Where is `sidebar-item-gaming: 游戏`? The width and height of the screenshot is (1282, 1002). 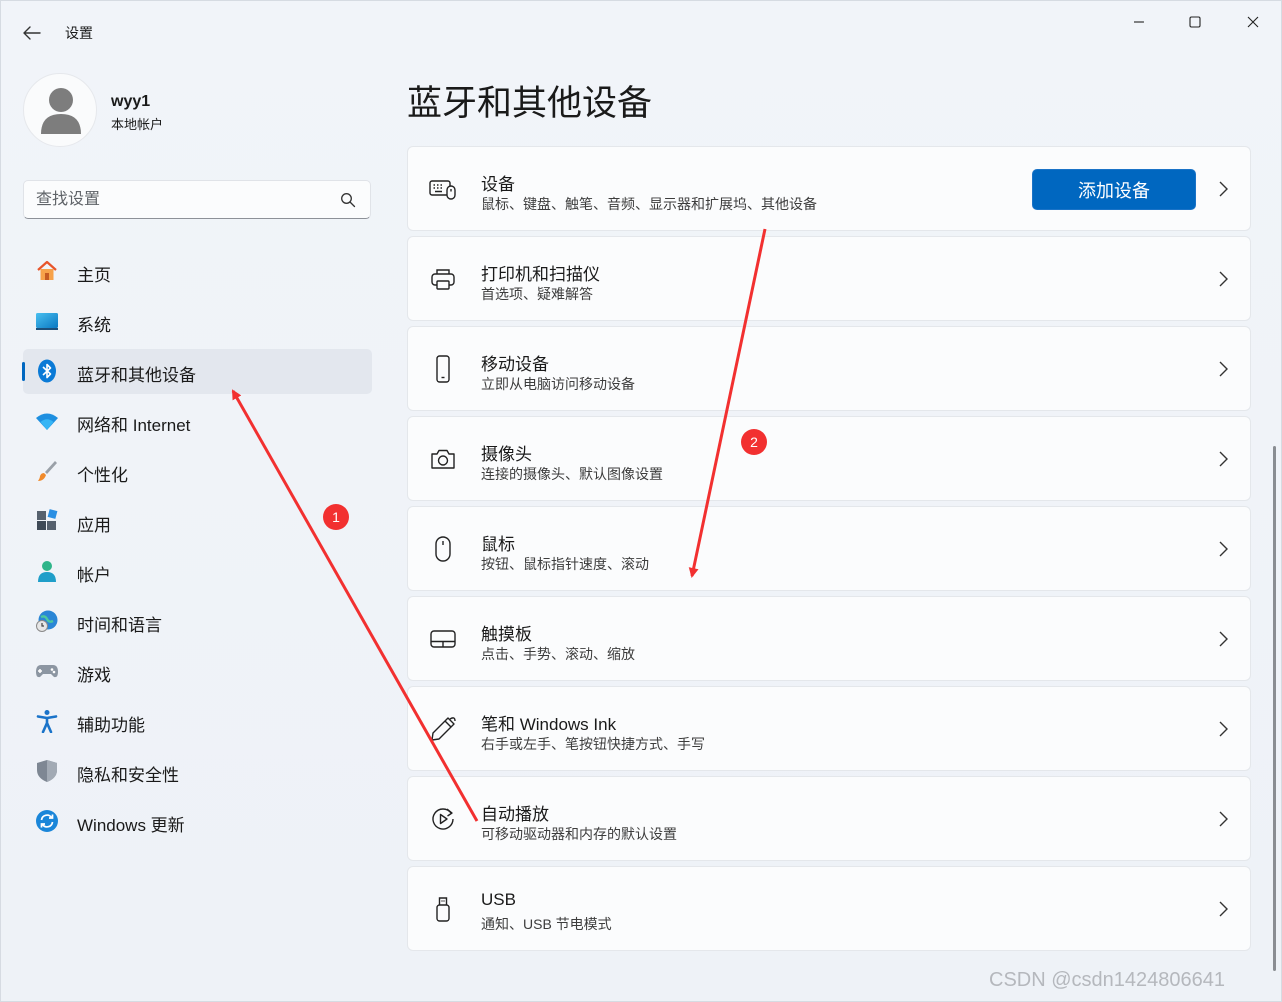
sidebar-item-gaming: 游戏 is located at coordinates (197, 671).